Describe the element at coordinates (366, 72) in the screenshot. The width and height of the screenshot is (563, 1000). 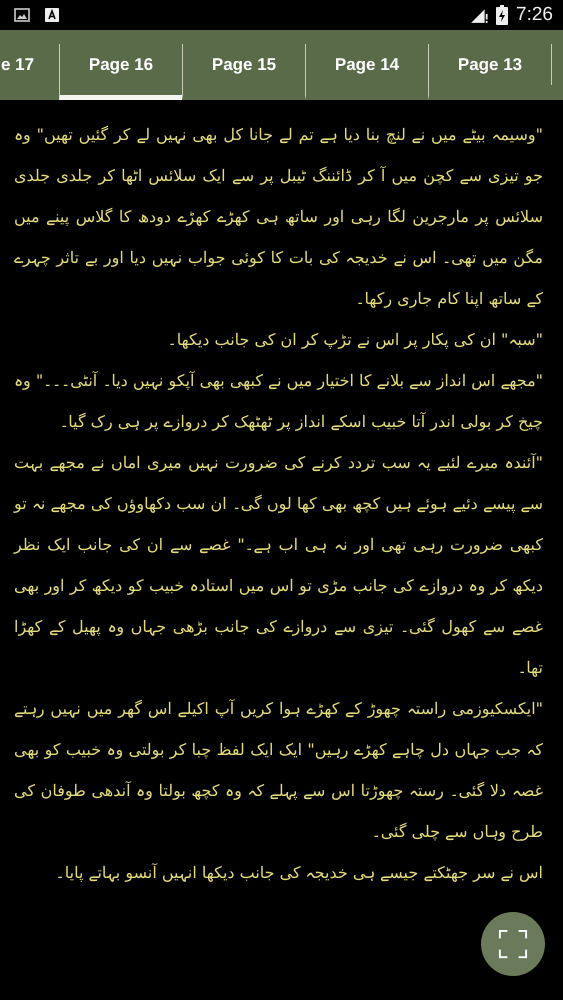
I see `page-tab: Page 14` at that location.